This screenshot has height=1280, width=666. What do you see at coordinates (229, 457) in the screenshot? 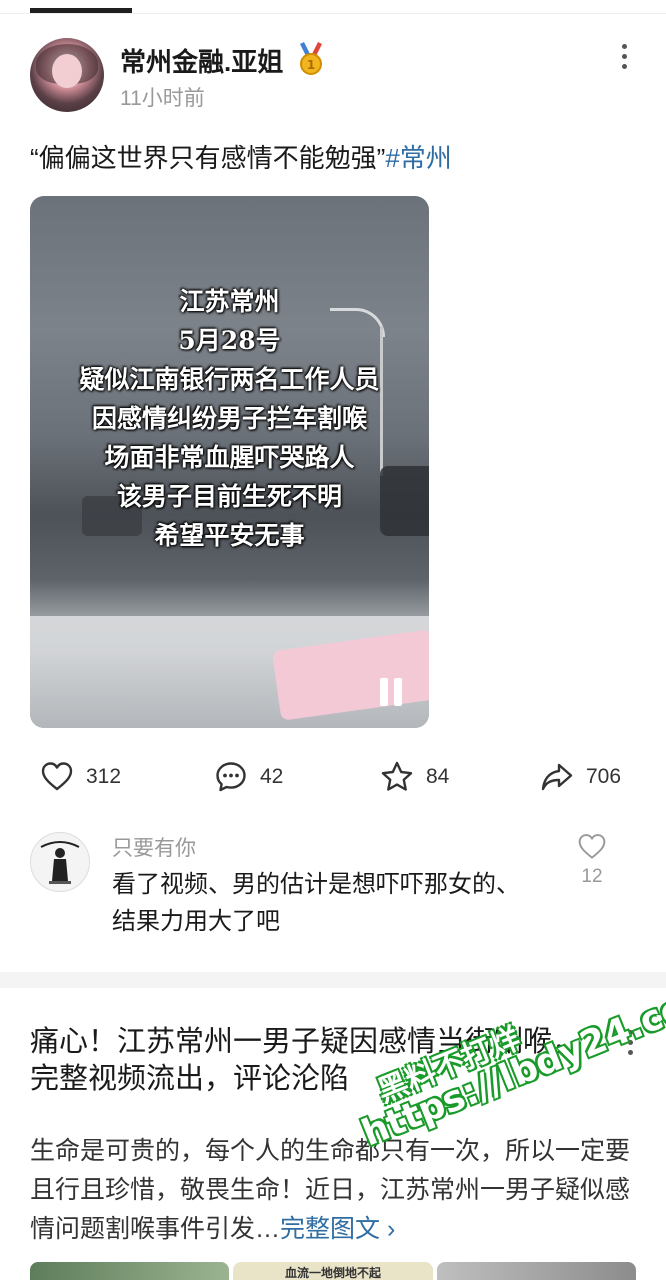
I see `caption-line: 场面非常血腥吓哭路人` at bounding box center [229, 457].